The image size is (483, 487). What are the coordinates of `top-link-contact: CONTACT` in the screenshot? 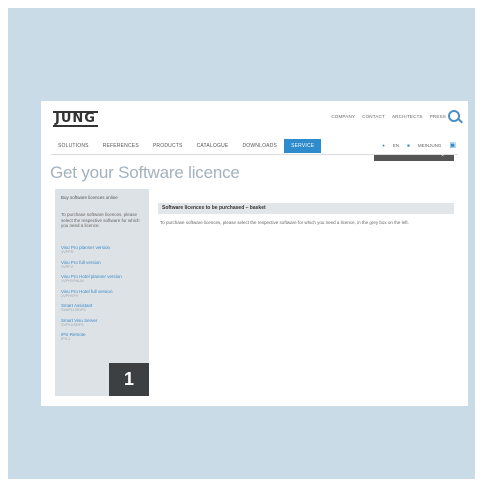 It's located at (373, 116).